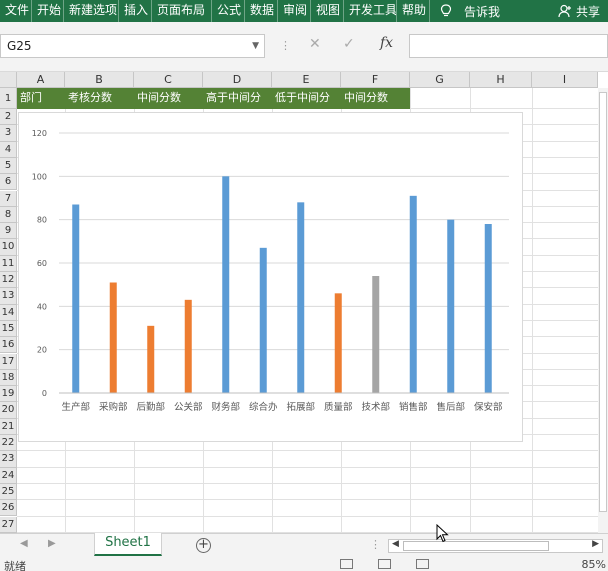 This screenshot has width=608, height=571. I want to click on drag-handle-icon: ⋮, so click(285, 45).